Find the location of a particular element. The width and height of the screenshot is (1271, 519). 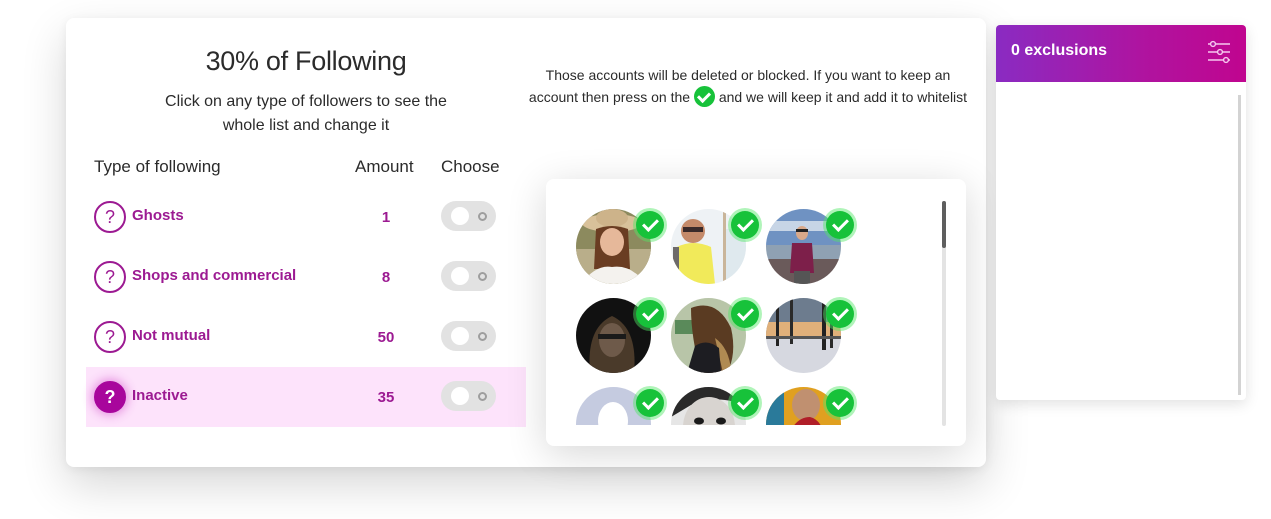

table-row-inactive: ? Inactive 35 is located at coordinates (306, 397).